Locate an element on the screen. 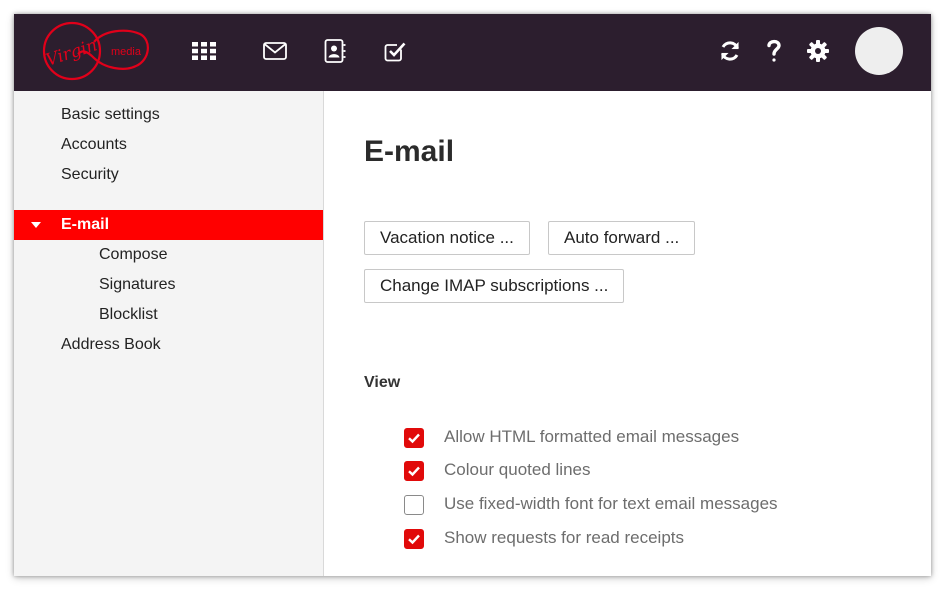 Image resolution: width=952 pixels, height=595 pixels. option-label: Colour quoted lines is located at coordinates (517, 469).